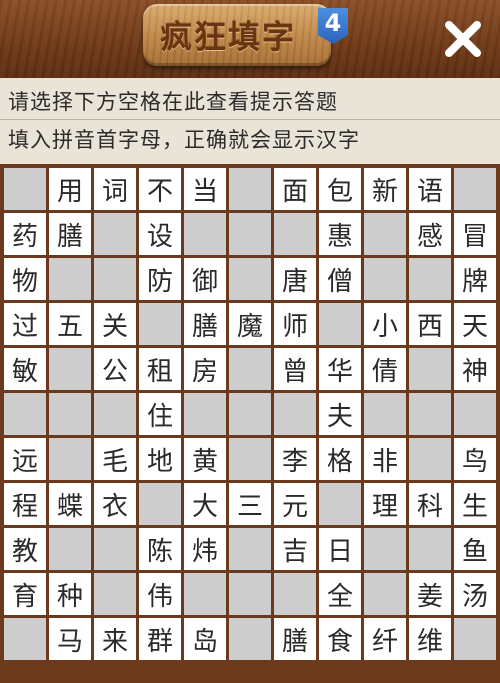 The image size is (500, 683). Describe the element at coordinates (205, 279) in the screenshot. I see `grid-cell-filled: 御` at that location.